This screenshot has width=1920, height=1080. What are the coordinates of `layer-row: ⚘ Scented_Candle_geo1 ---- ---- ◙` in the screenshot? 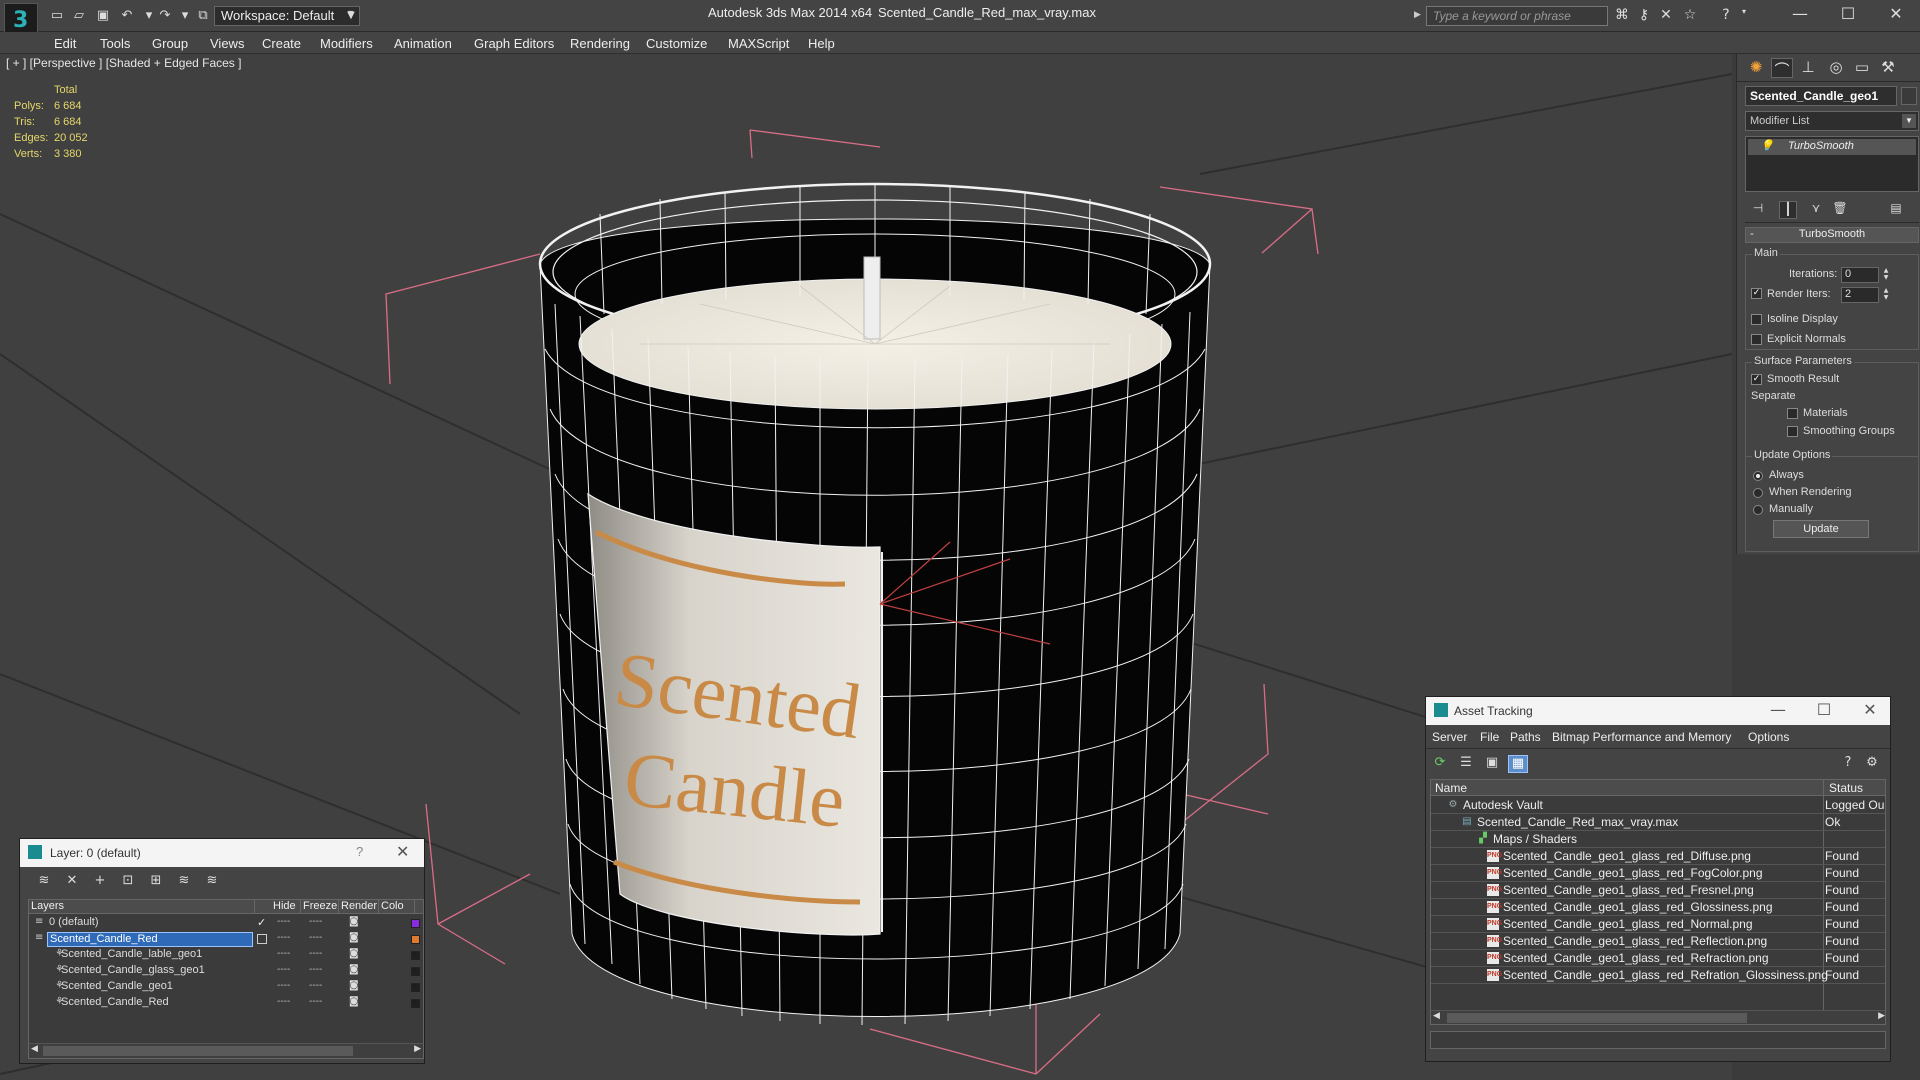 It's located at (226, 988).